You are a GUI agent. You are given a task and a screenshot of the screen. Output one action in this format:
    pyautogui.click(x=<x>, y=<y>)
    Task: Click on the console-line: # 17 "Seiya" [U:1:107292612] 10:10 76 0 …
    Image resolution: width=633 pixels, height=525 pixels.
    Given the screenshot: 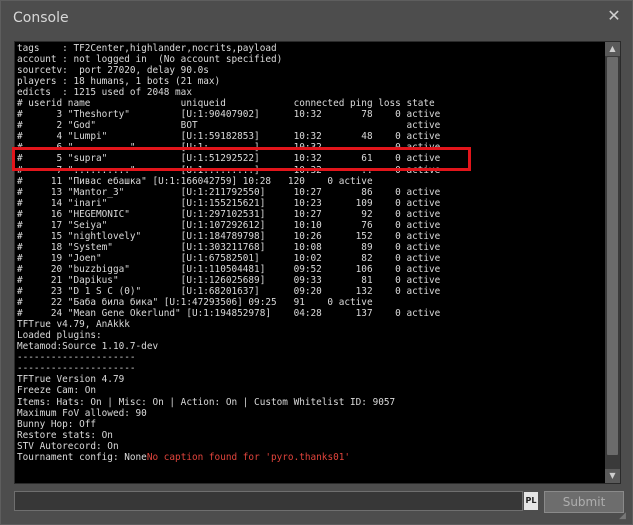 What is the action you would take?
    pyautogui.click(x=310, y=225)
    